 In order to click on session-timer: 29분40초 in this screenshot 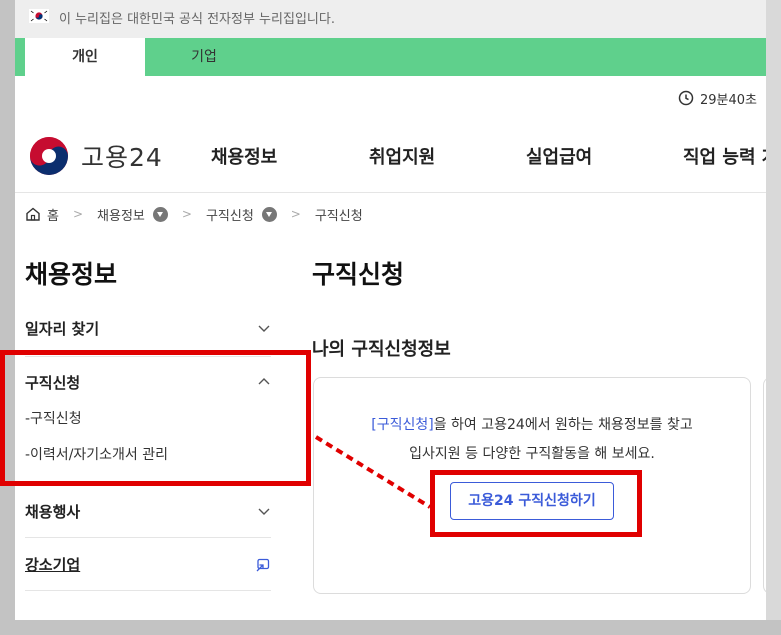, I will do `click(717, 98)`.